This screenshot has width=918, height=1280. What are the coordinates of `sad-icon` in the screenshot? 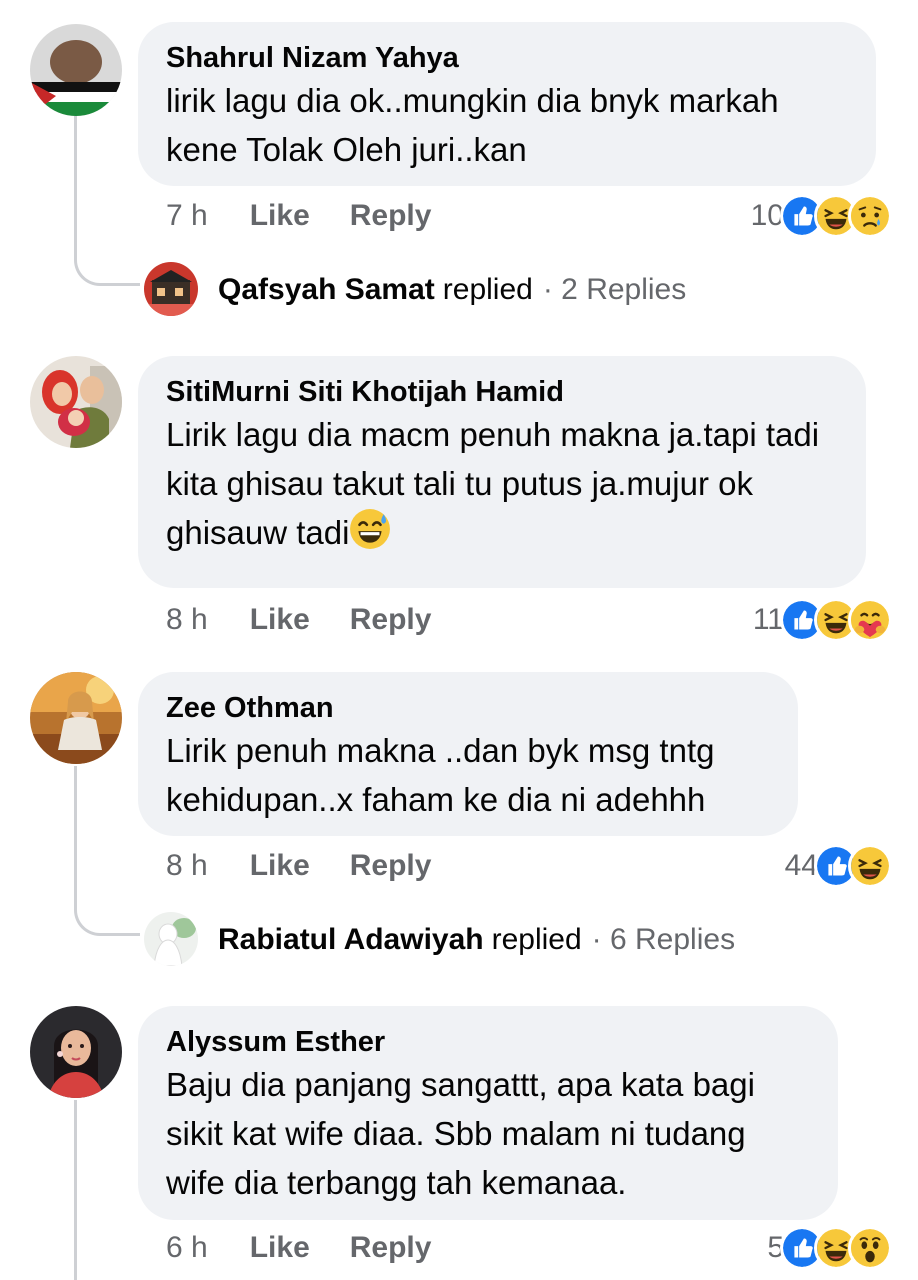 It's located at (870, 216).